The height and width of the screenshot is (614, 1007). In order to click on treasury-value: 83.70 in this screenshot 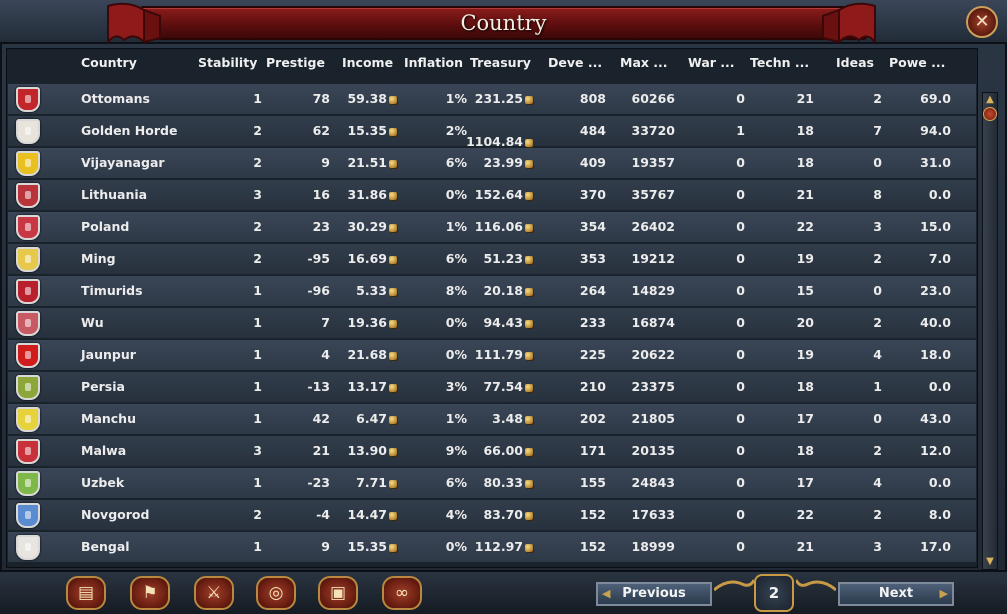, I will do `click(503, 514)`.